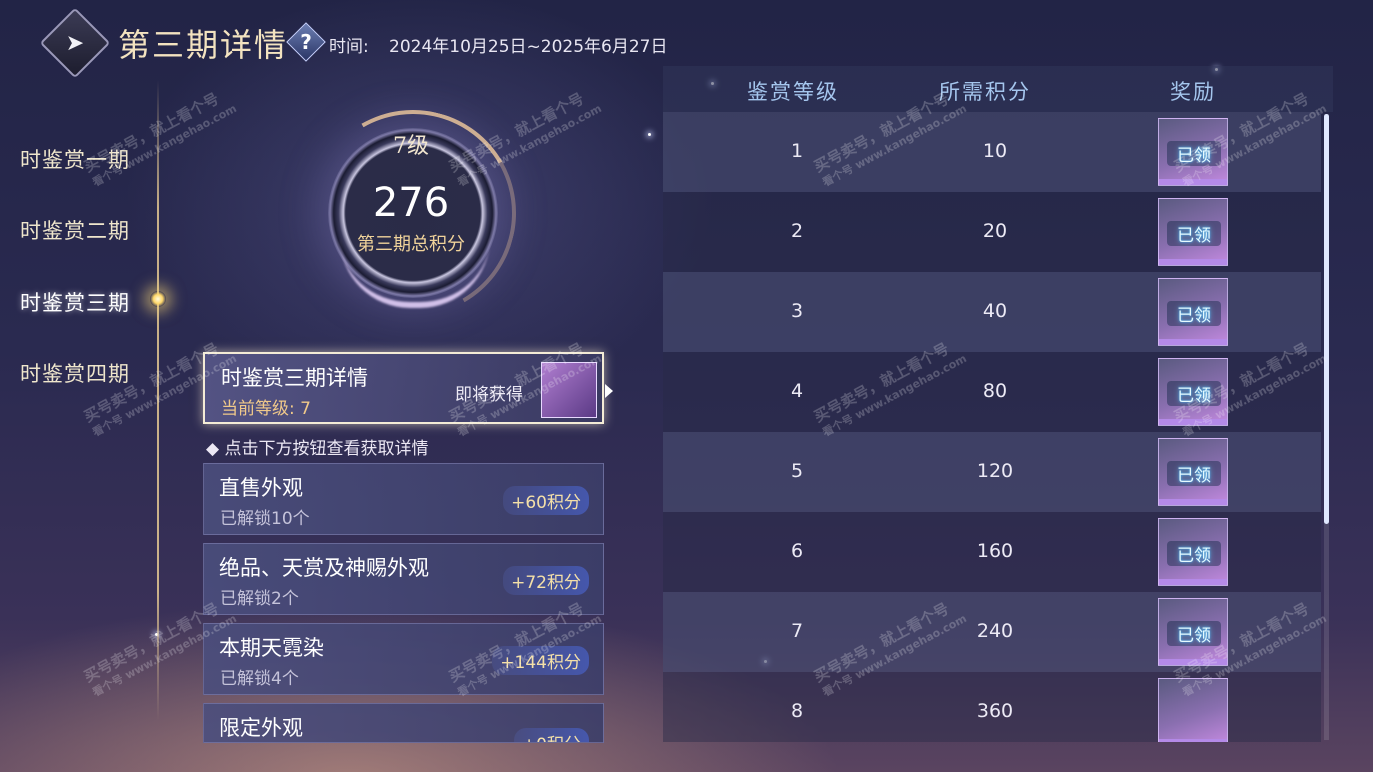 The height and width of the screenshot is (772, 1373). I want to click on source-unlocked: 已解锁10个, so click(265, 519).